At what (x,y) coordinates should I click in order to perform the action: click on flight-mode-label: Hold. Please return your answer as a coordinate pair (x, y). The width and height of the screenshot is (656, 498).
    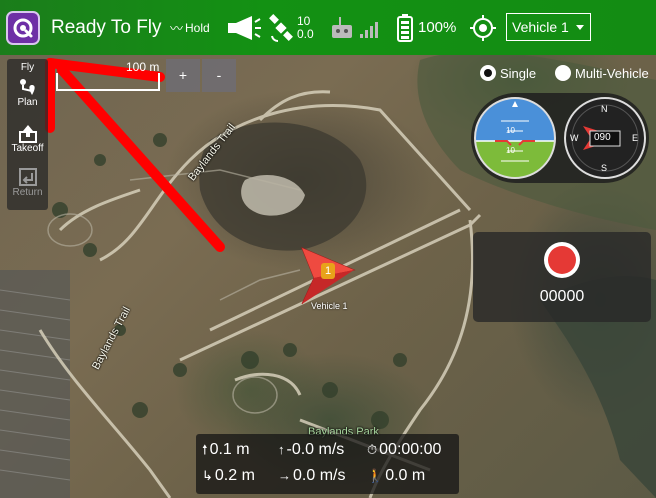
    Looking at the image, I should click on (197, 27).